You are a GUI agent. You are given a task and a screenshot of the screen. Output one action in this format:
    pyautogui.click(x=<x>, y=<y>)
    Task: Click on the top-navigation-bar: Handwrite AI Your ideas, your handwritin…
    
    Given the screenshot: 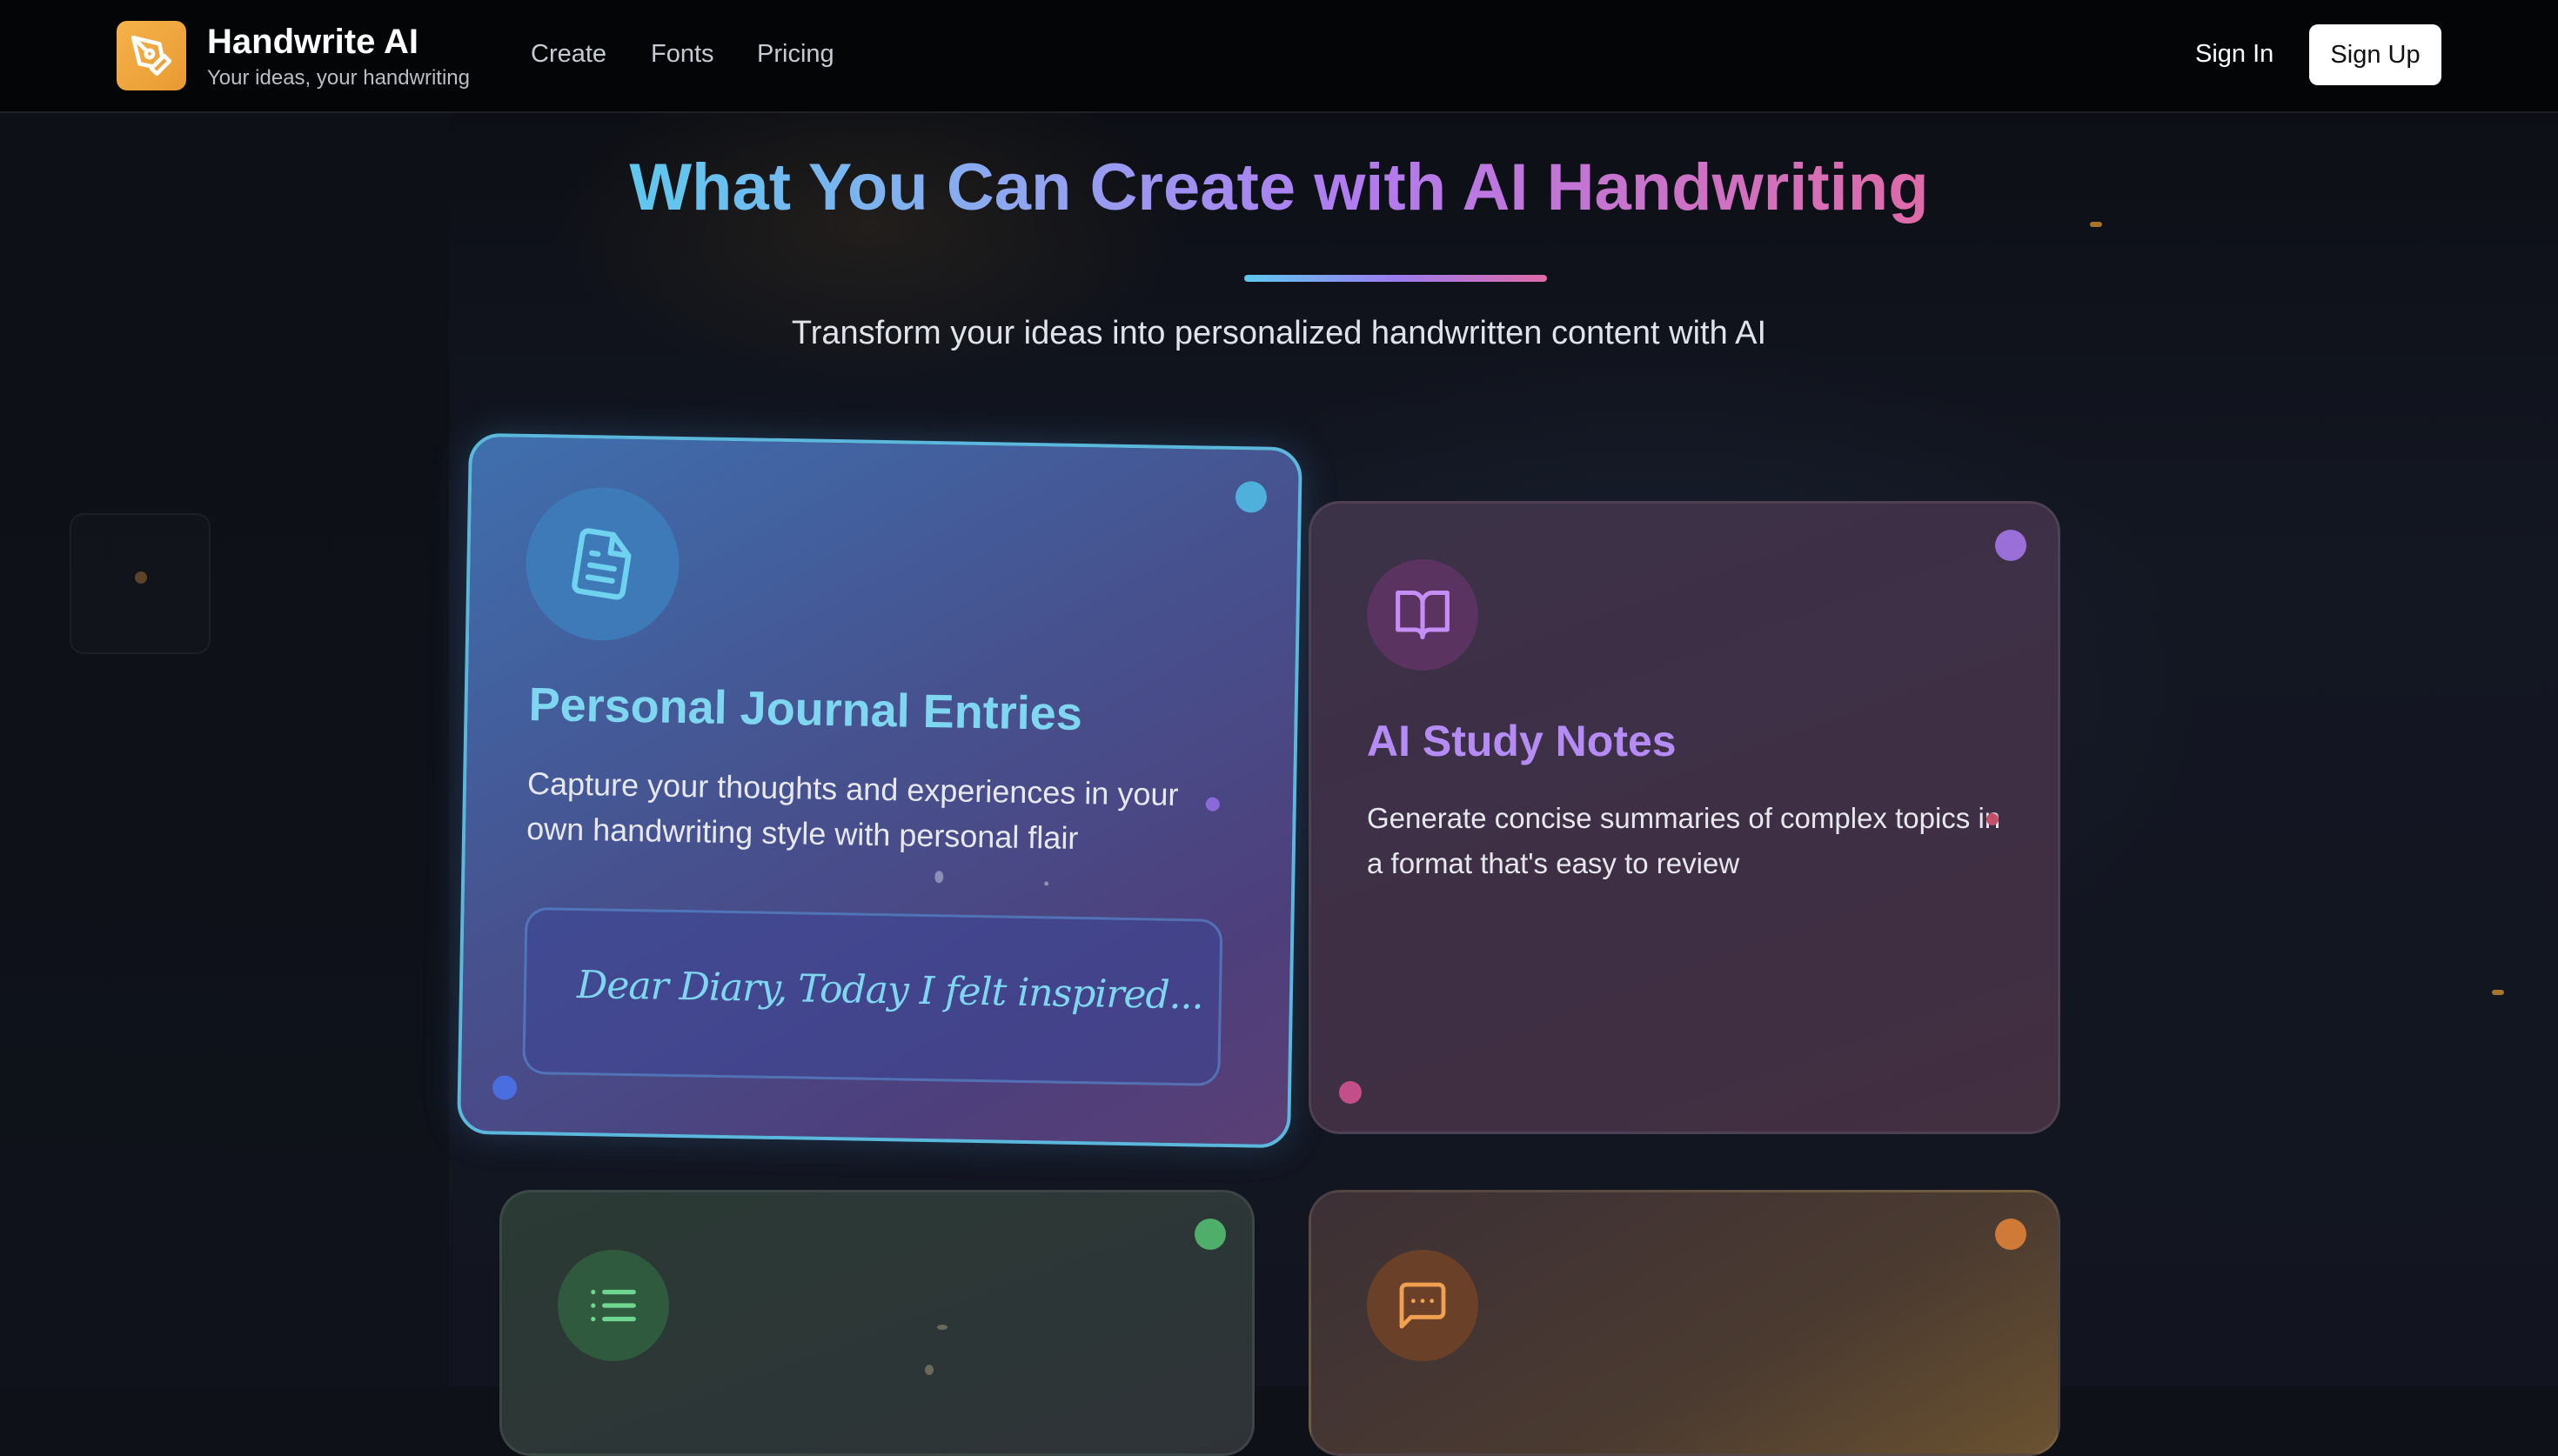 What is the action you would take?
    pyautogui.click(x=1279, y=56)
    